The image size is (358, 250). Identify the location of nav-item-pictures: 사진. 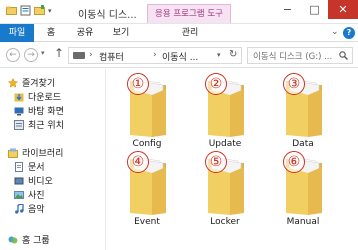
(29, 194).